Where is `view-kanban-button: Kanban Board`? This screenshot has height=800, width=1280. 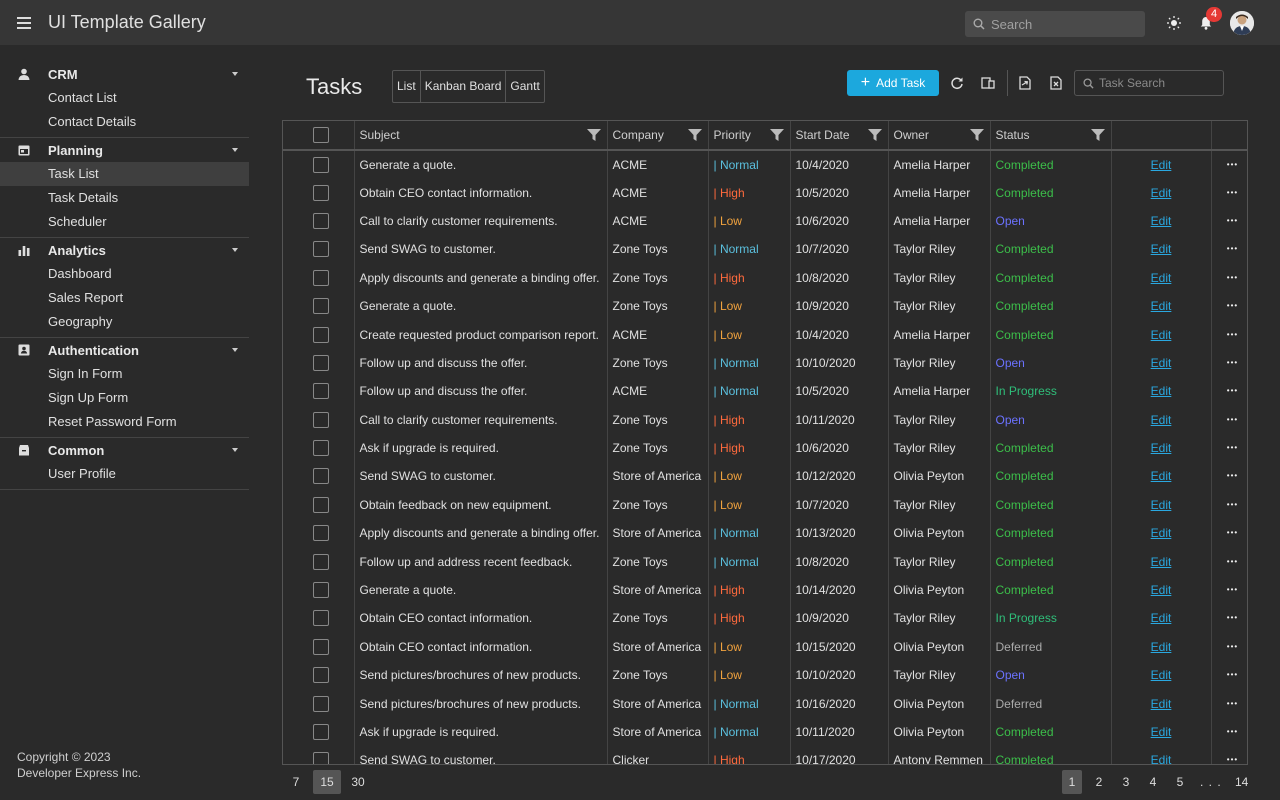 view-kanban-button: Kanban Board is located at coordinates (464, 86).